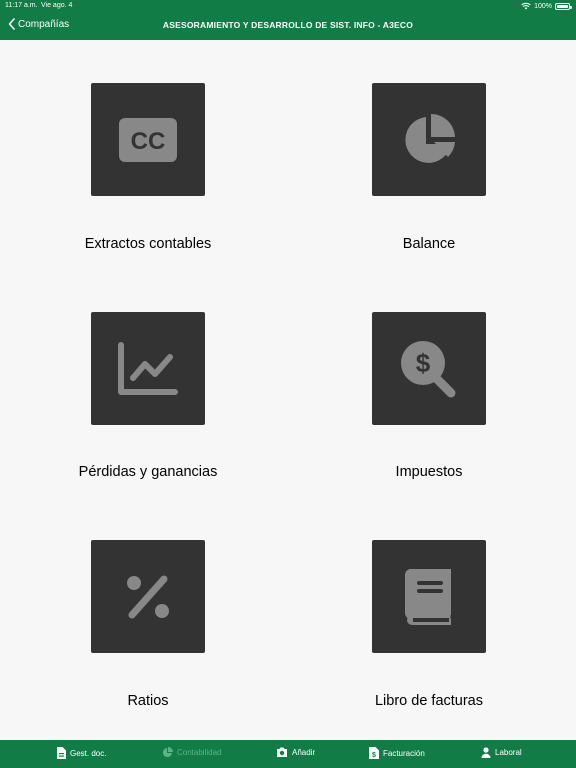 Image resolution: width=576 pixels, height=768 pixels. I want to click on dollar-search-icon: $, so click(428, 368).